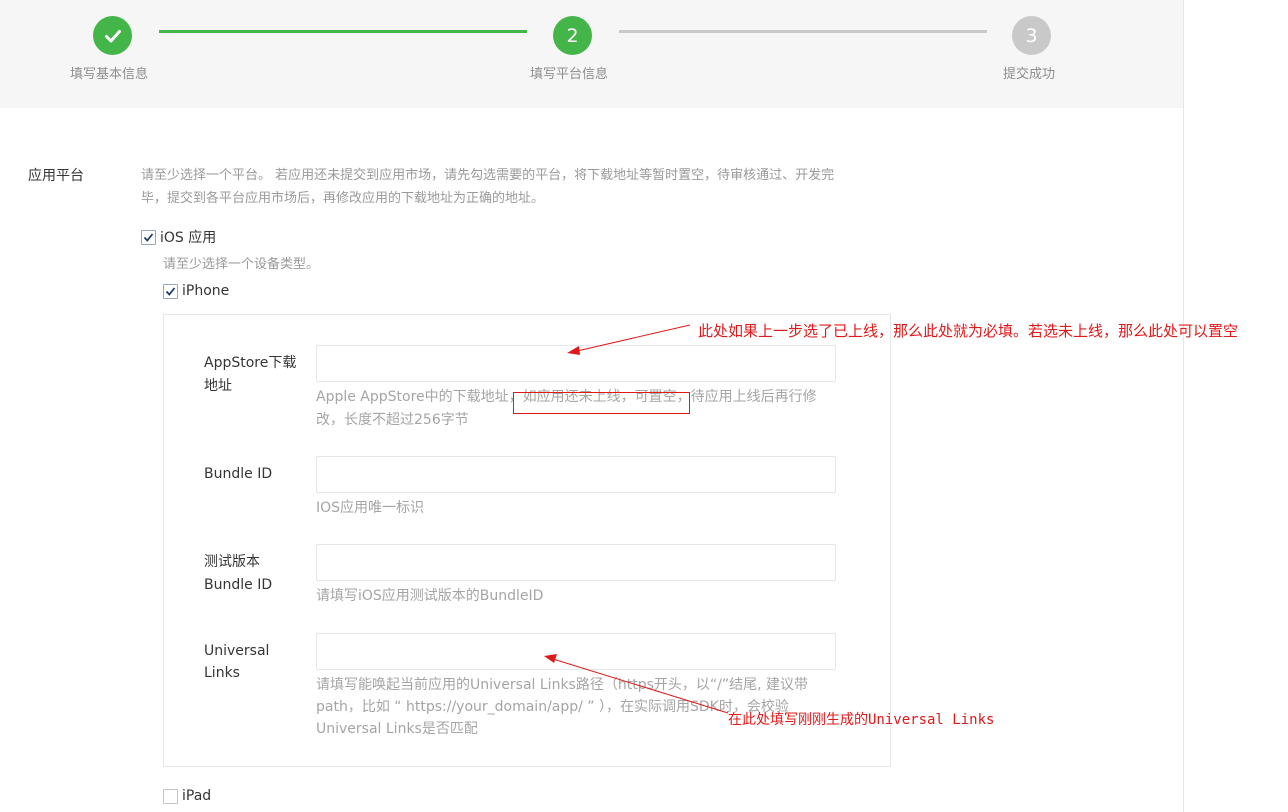  What do you see at coordinates (550, 658) in the screenshot?
I see `universal-links-annotation-arrowhead` at bounding box center [550, 658].